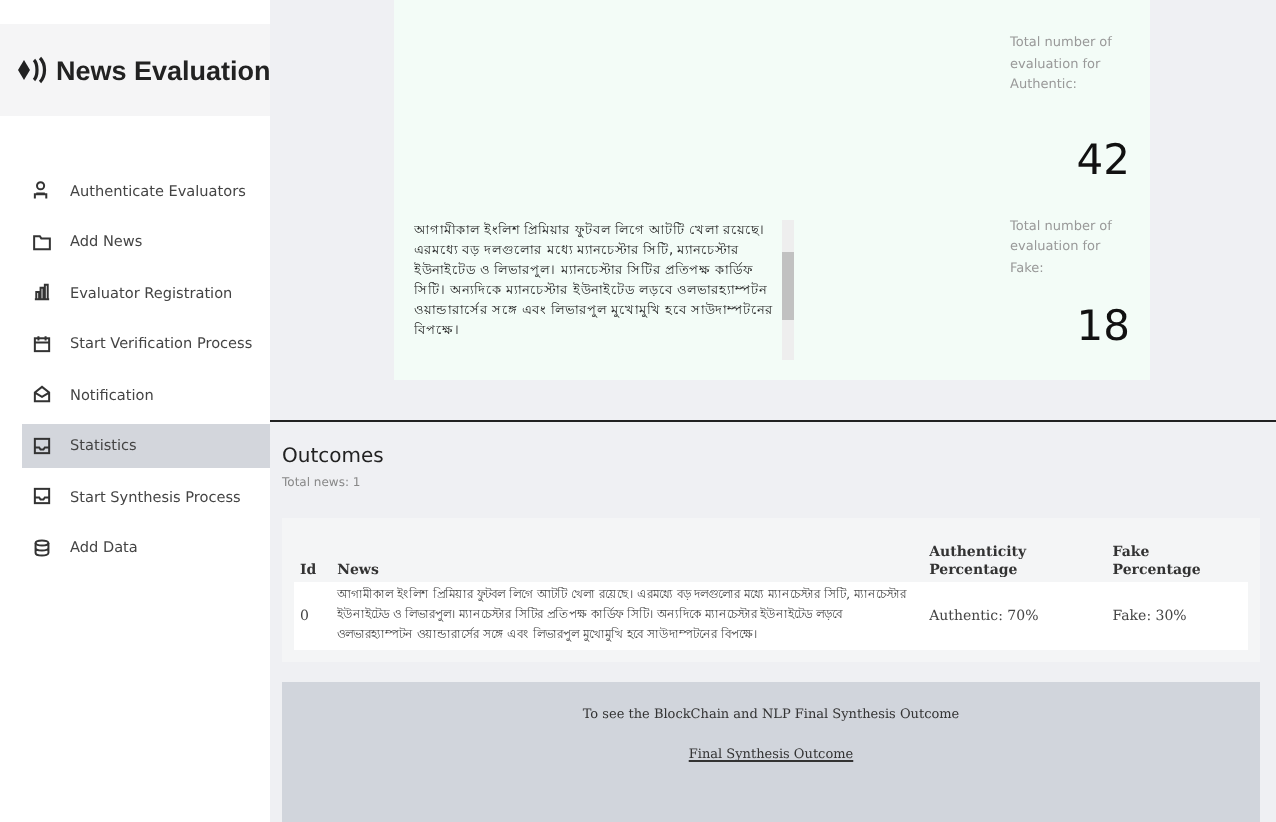  What do you see at coordinates (42, 190) in the screenshot?
I see `users-icon` at bounding box center [42, 190].